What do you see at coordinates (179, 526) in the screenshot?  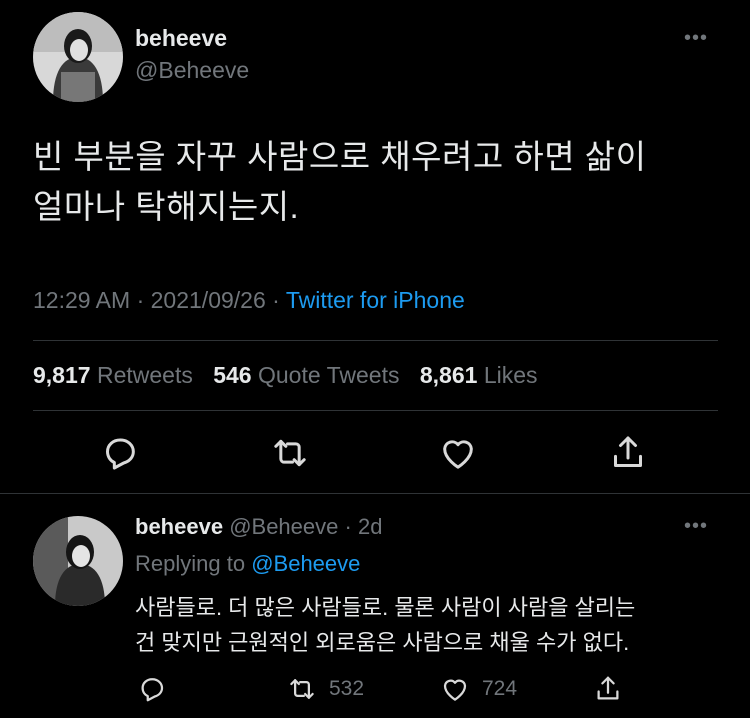 I see `reply-author-name: beheeve` at bounding box center [179, 526].